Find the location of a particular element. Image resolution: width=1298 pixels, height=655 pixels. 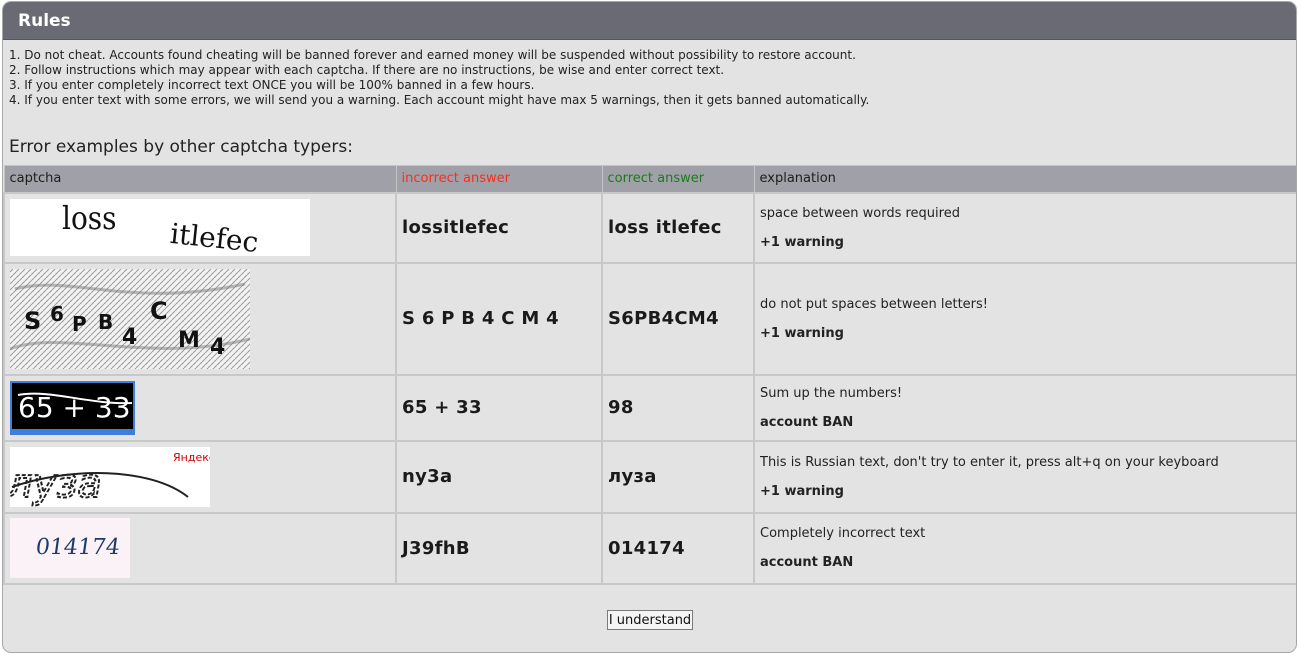

correct-answer: loss itlefec is located at coordinates (678, 227).